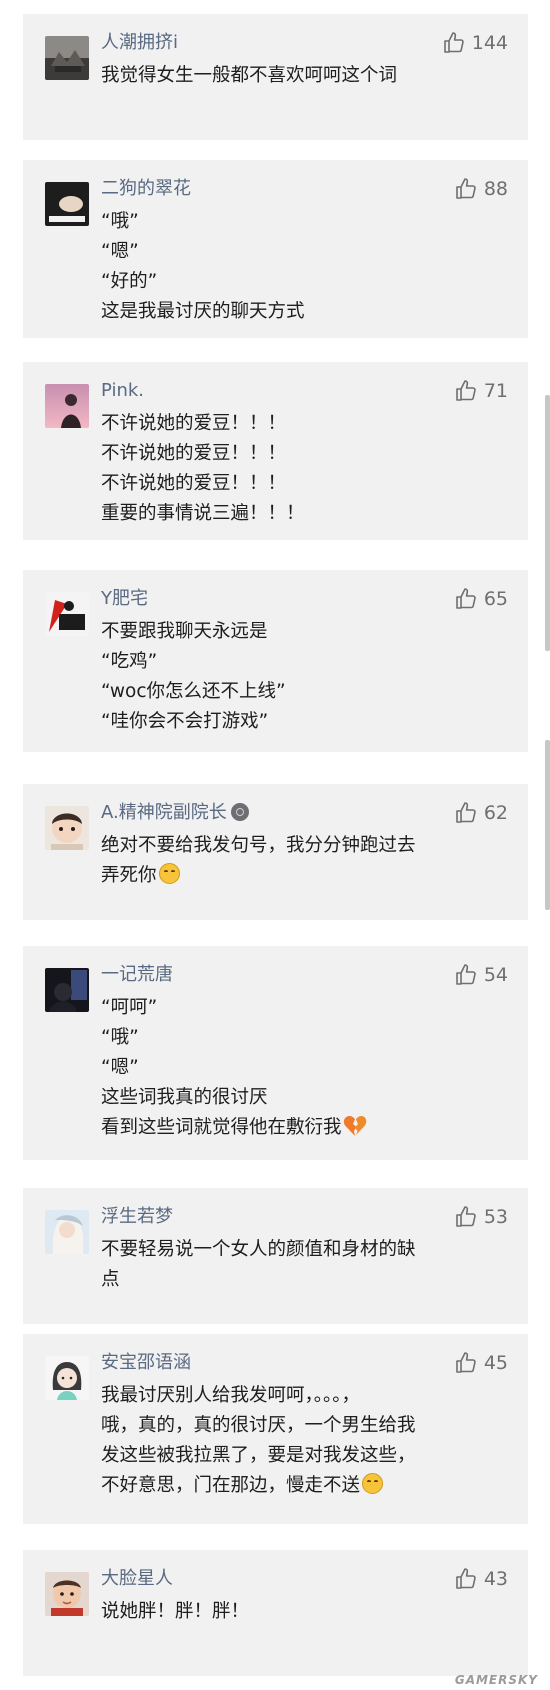 This screenshot has height=1690, width=550. Describe the element at coordinates (146, 189) in the screenshot. I see `username: 二狗的翠花` at that location.